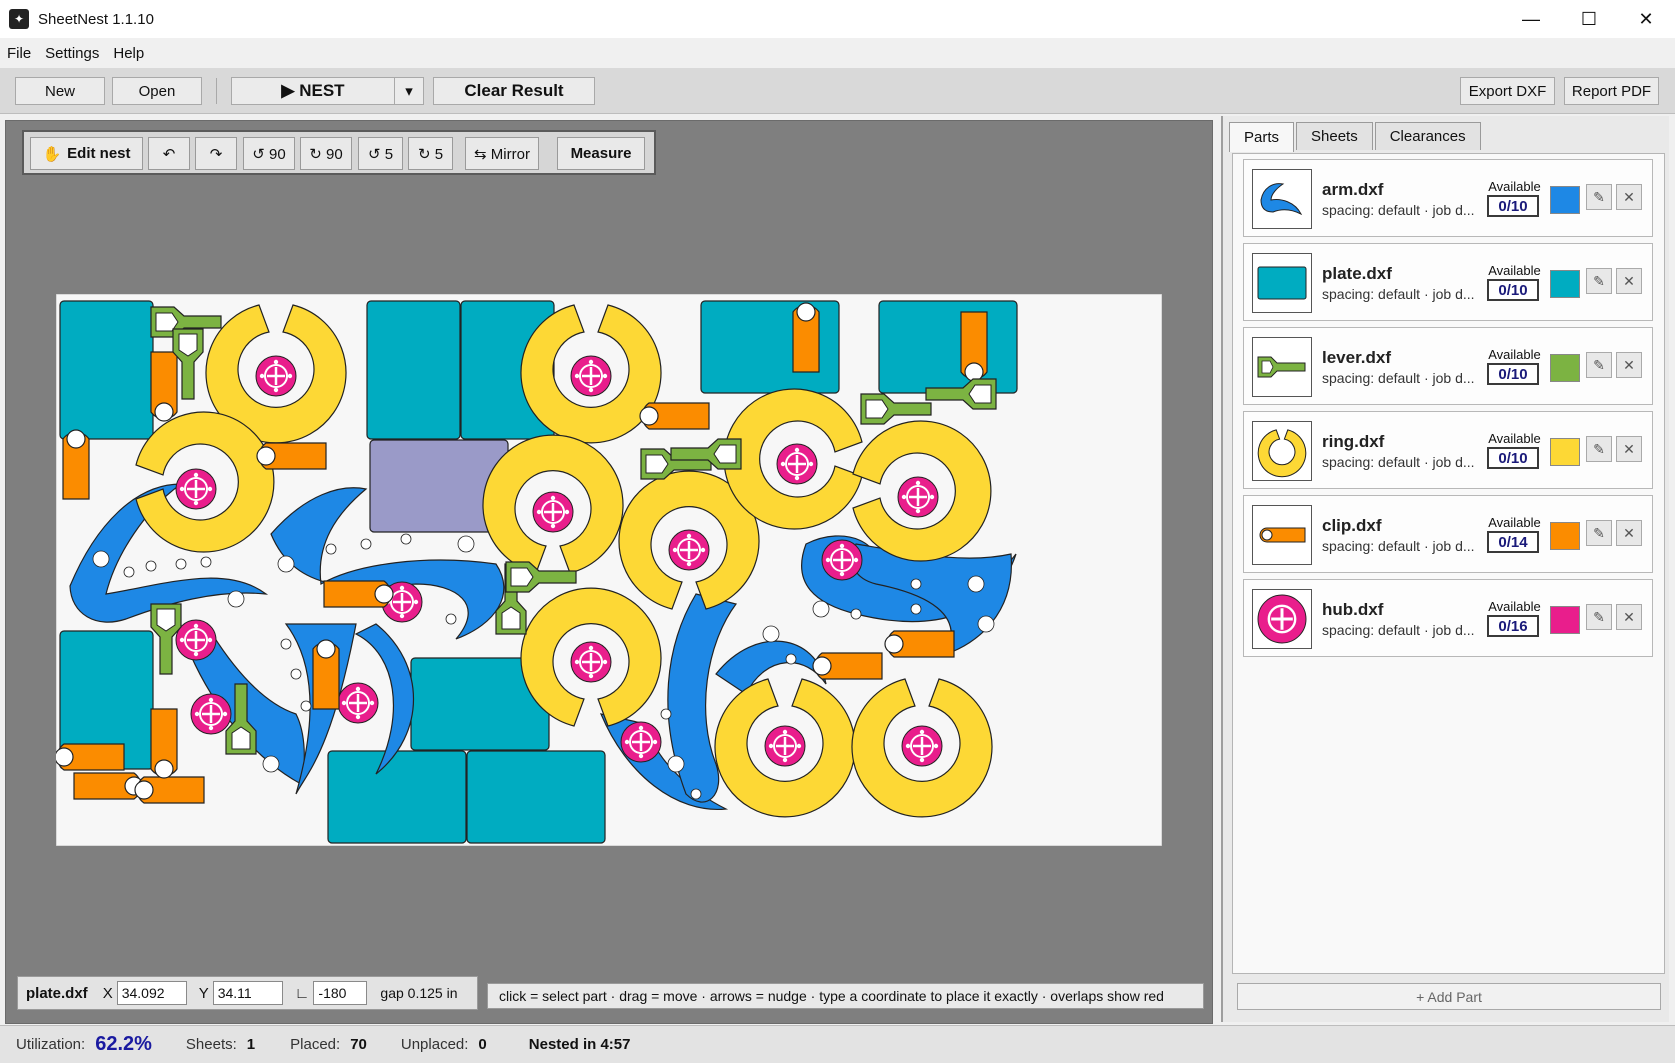 Image resolution: width=1675 pixels, height=1063 pixels. What do you see at coordinates (1262, 137) in the screenshot?
I see `tab-parts: Parts` at bounding box center [1262, 137].